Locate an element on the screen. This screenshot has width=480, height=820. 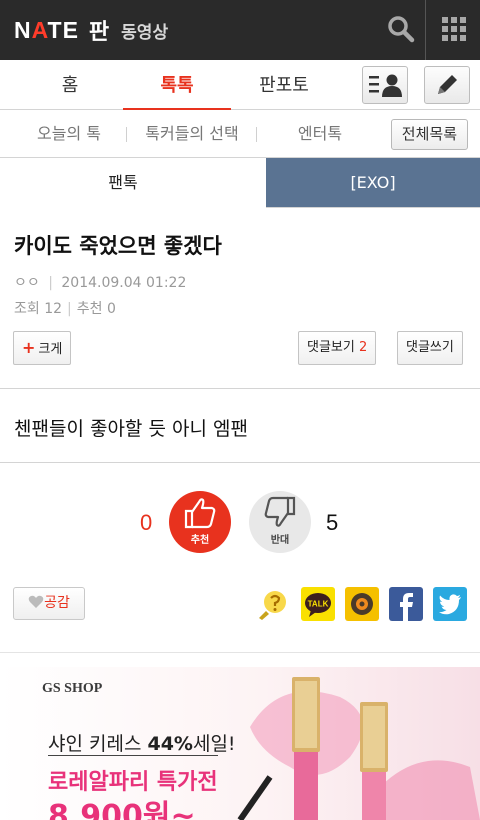
pencil-icon is located at coordinates (447, 84).